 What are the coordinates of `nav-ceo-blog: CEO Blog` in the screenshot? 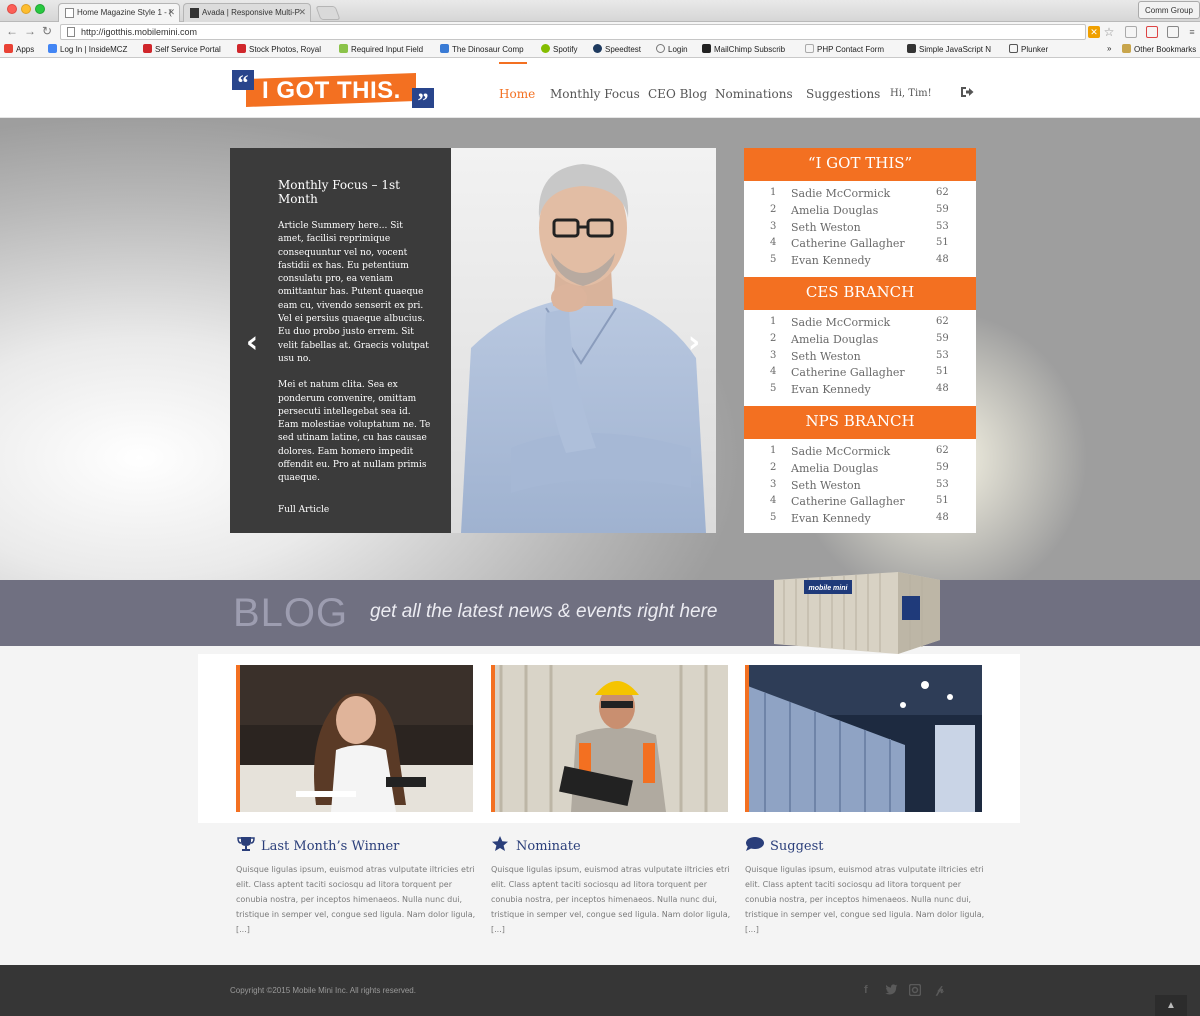 It's located at (677, 94).